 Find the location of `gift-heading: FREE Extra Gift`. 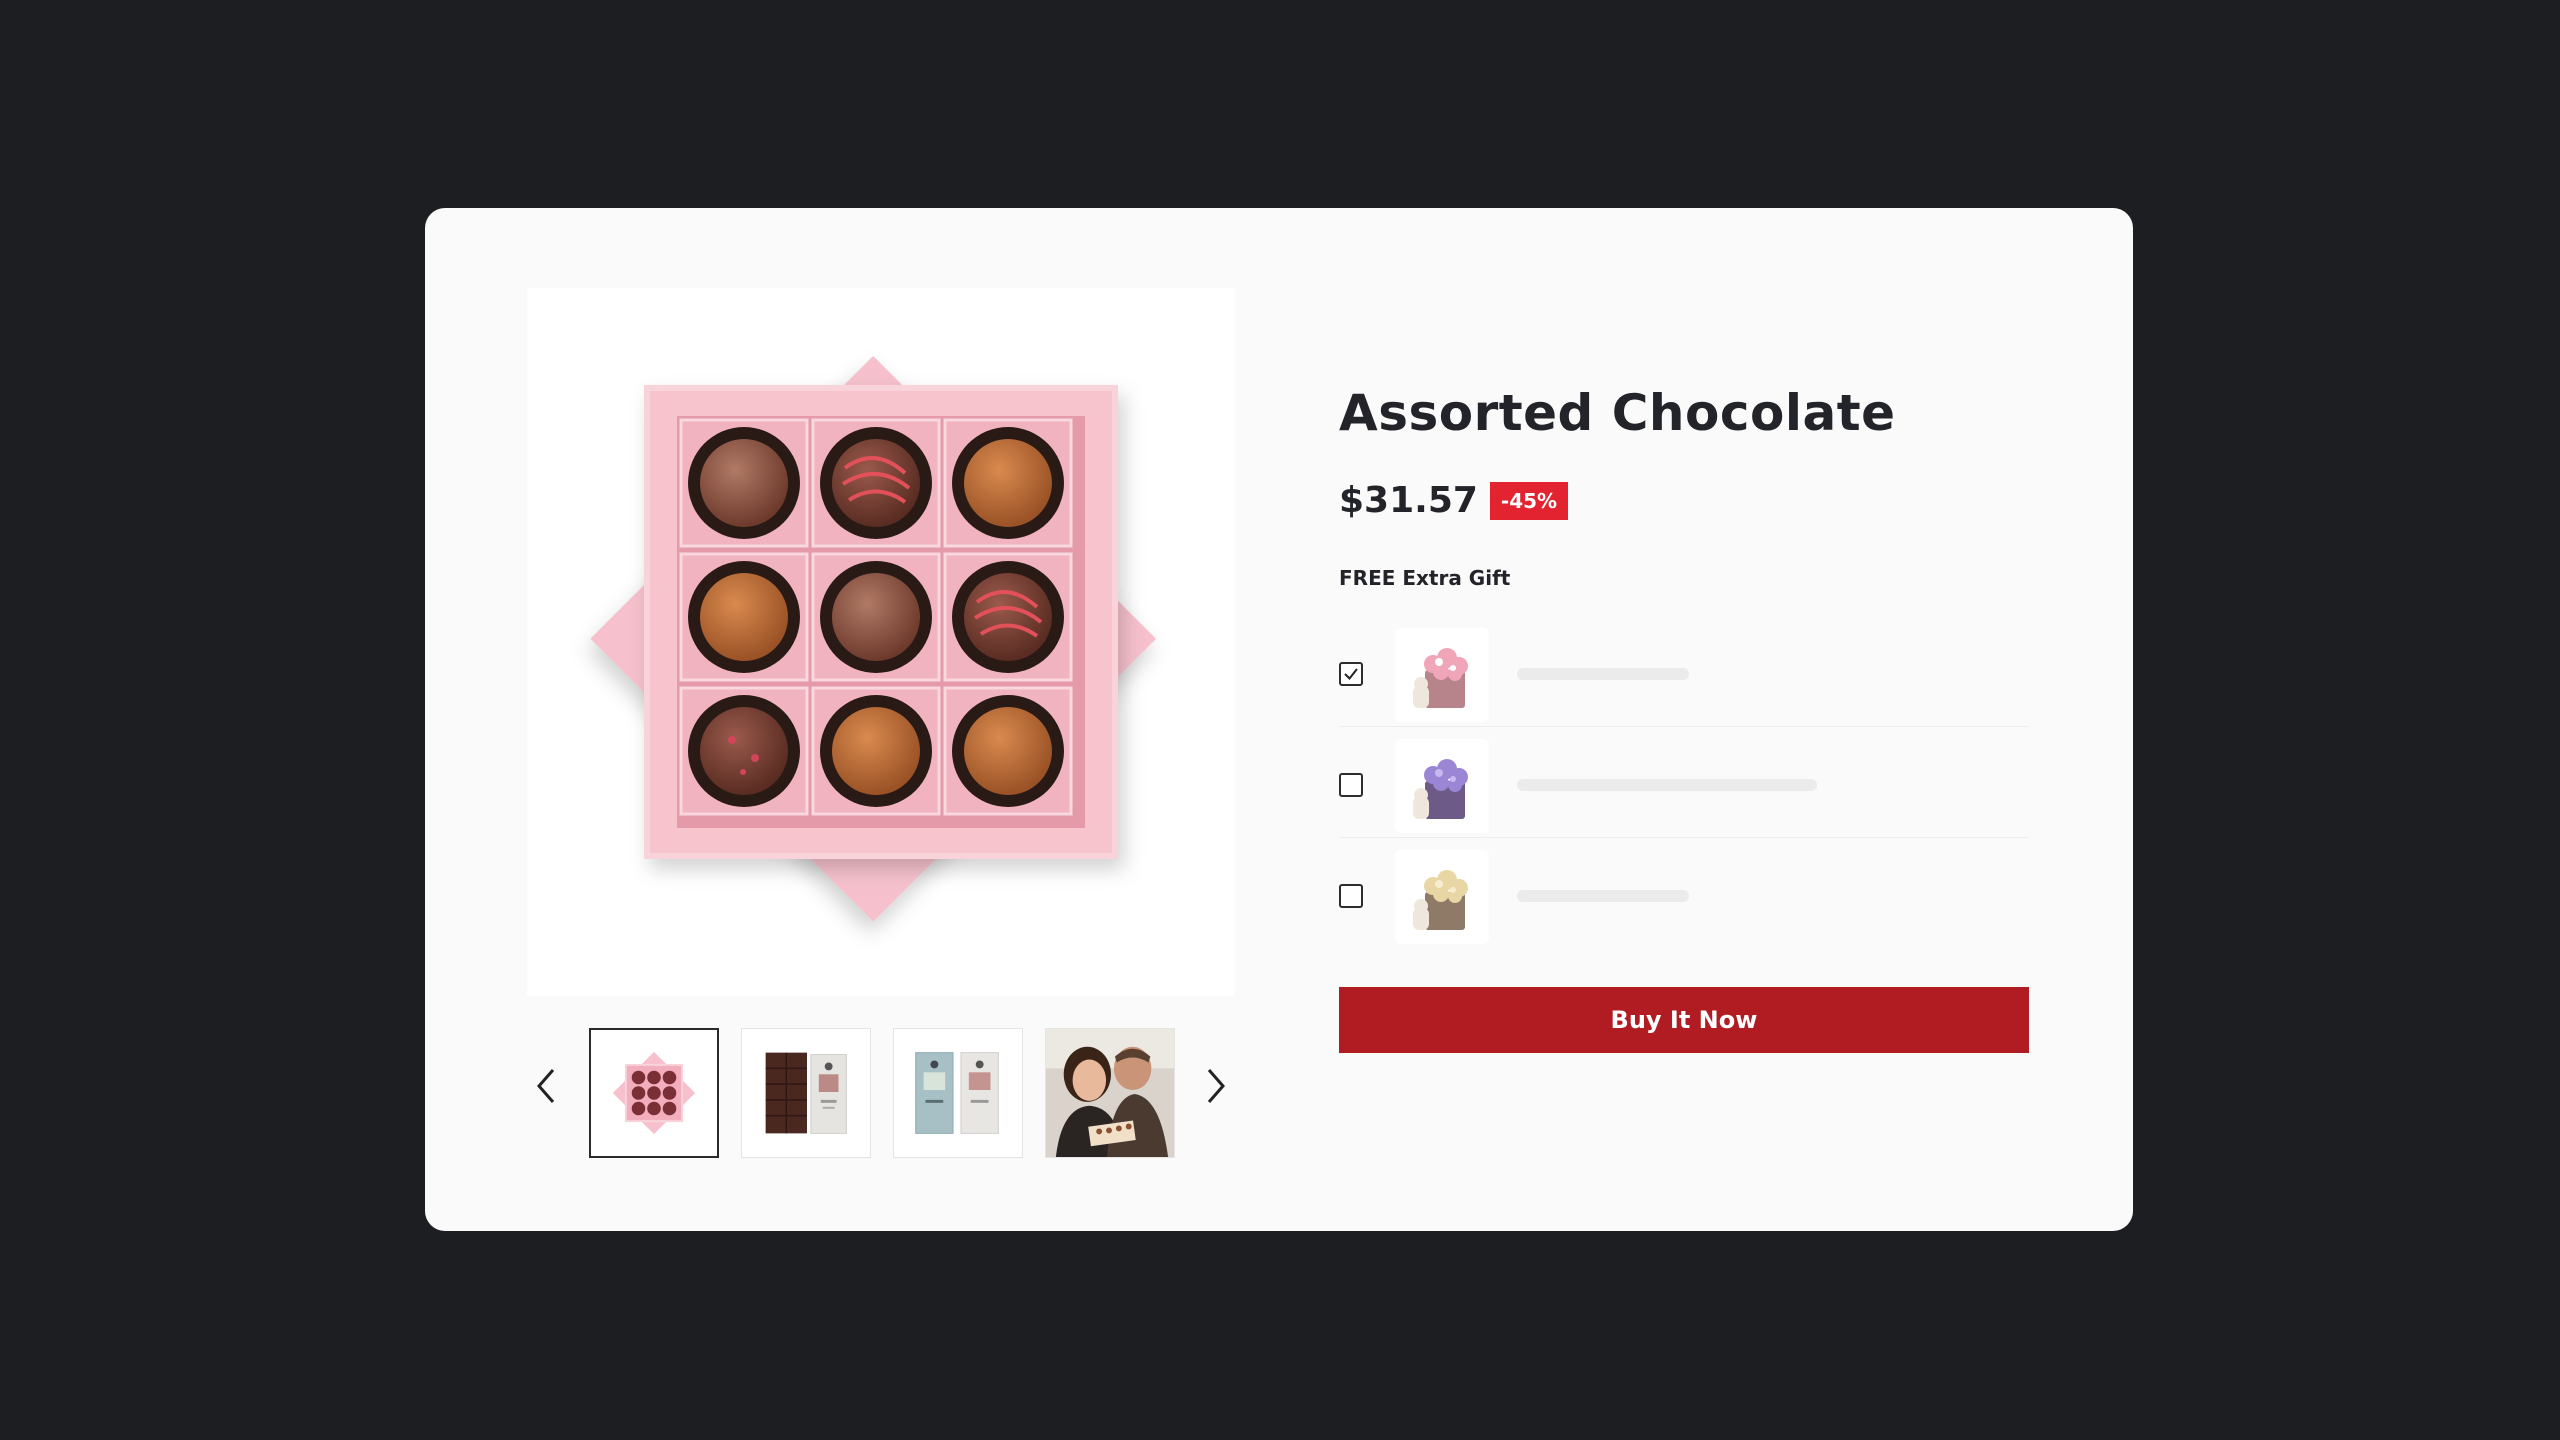

gift-heading: FREE Extra Gift is located at coordinates (1425, 578).